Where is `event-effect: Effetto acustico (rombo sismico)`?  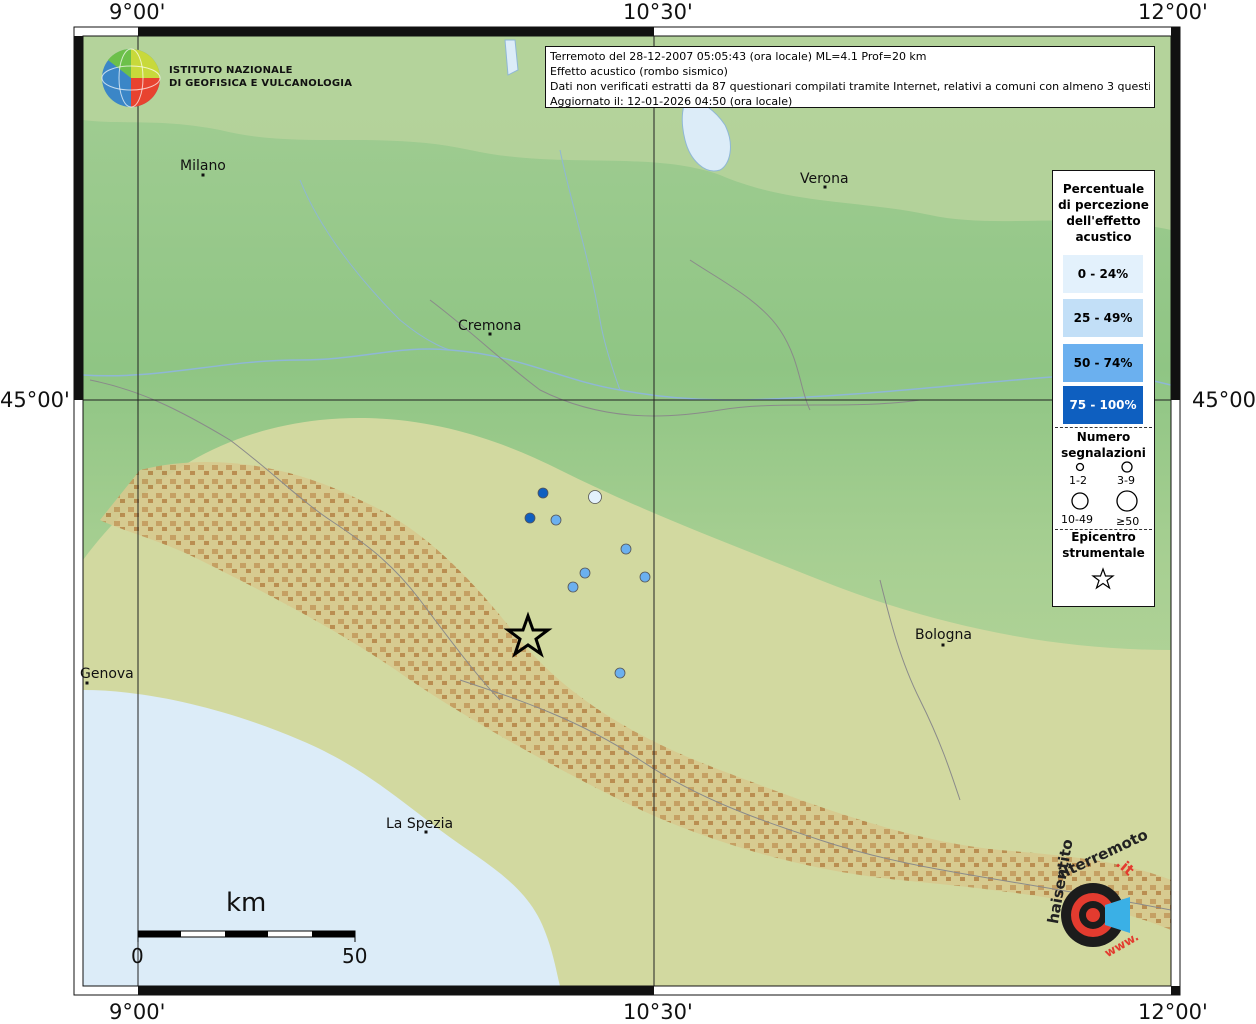
event-effect: Effetto acustico (rombo sismico) is located at coordinates (639, 71).